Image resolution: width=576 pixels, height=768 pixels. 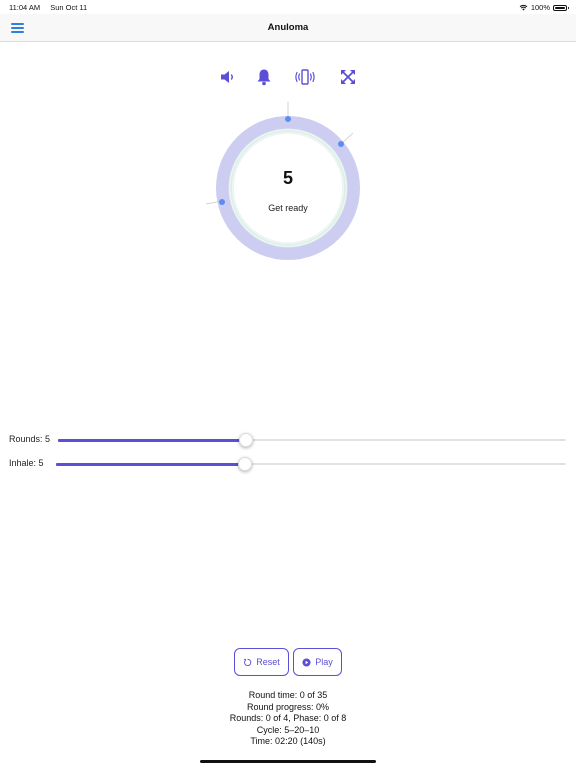 I want to click on reset-button: Reset, so click(x=261, y=662).